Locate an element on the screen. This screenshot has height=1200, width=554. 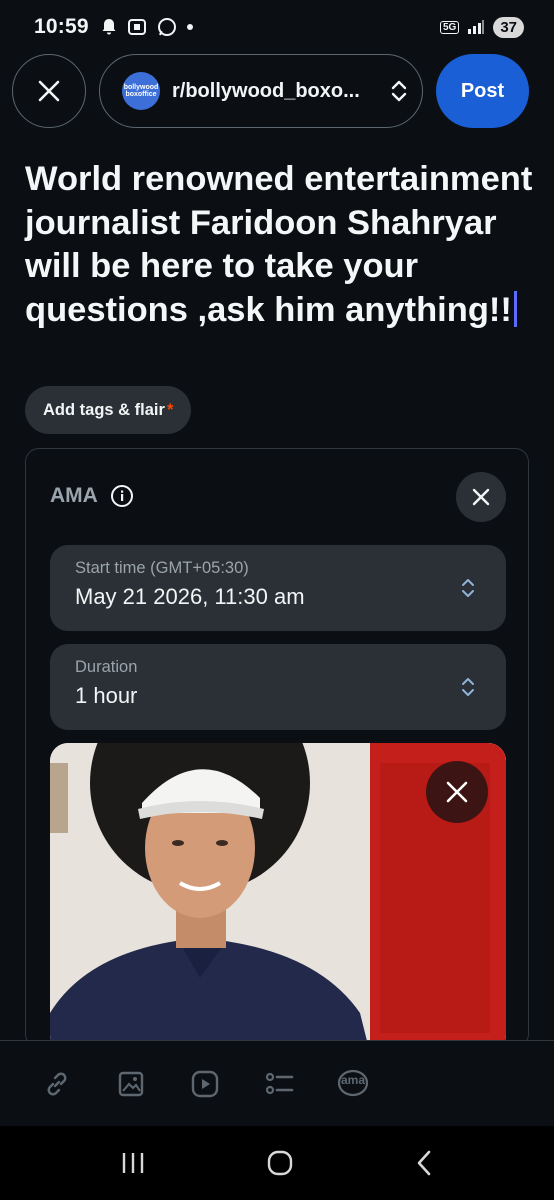
info-icon is located at coordinates (122, 496).